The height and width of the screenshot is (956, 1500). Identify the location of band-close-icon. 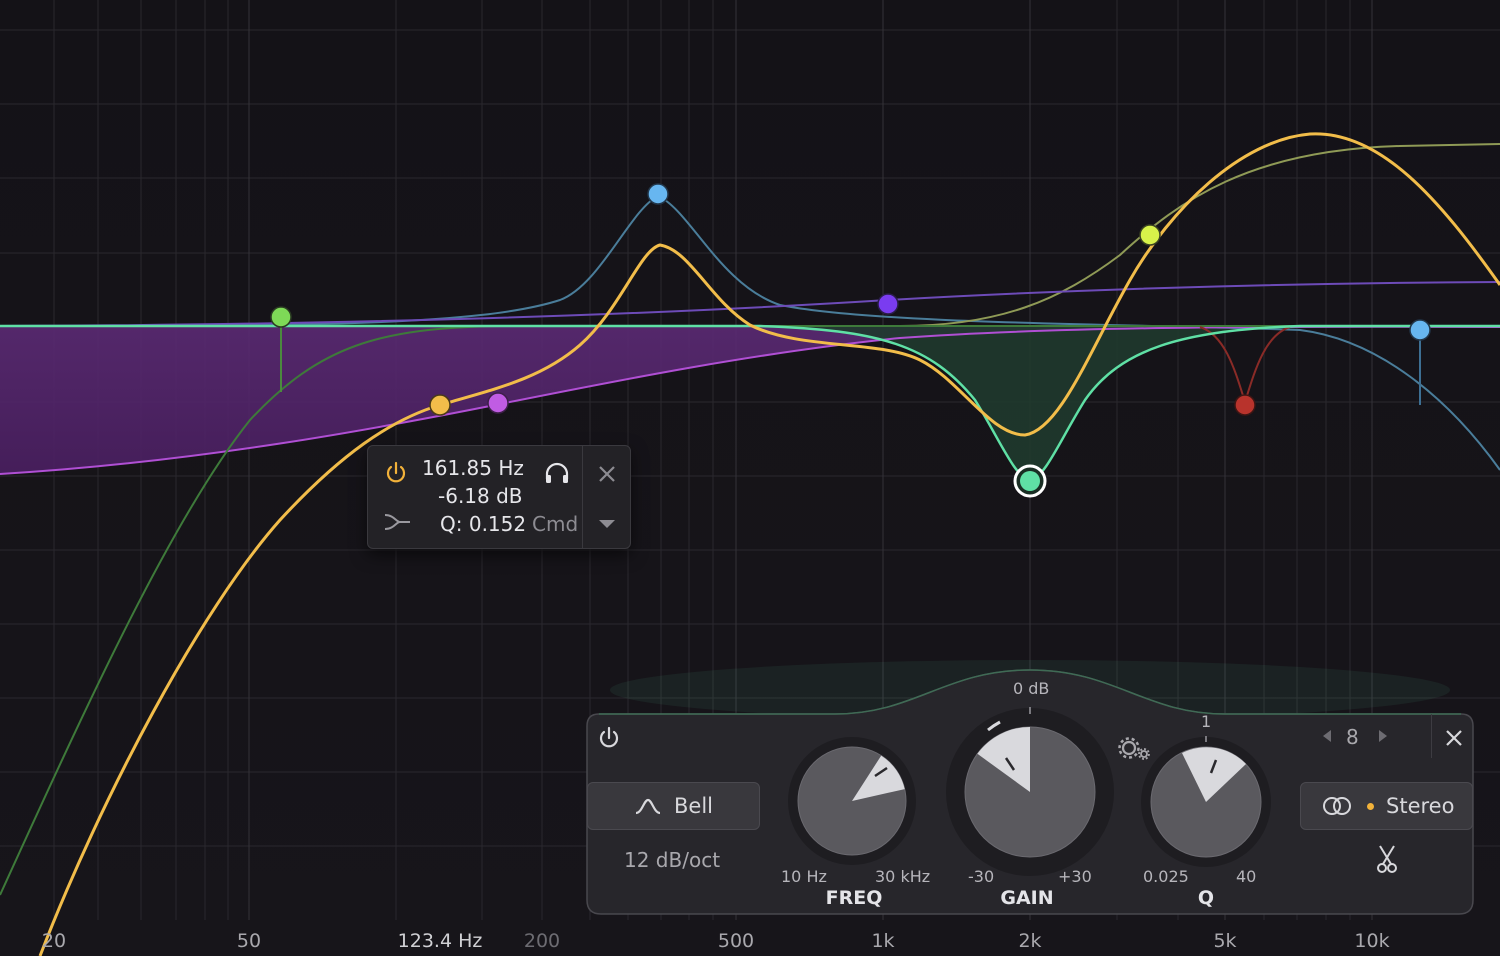
(1454, 738).